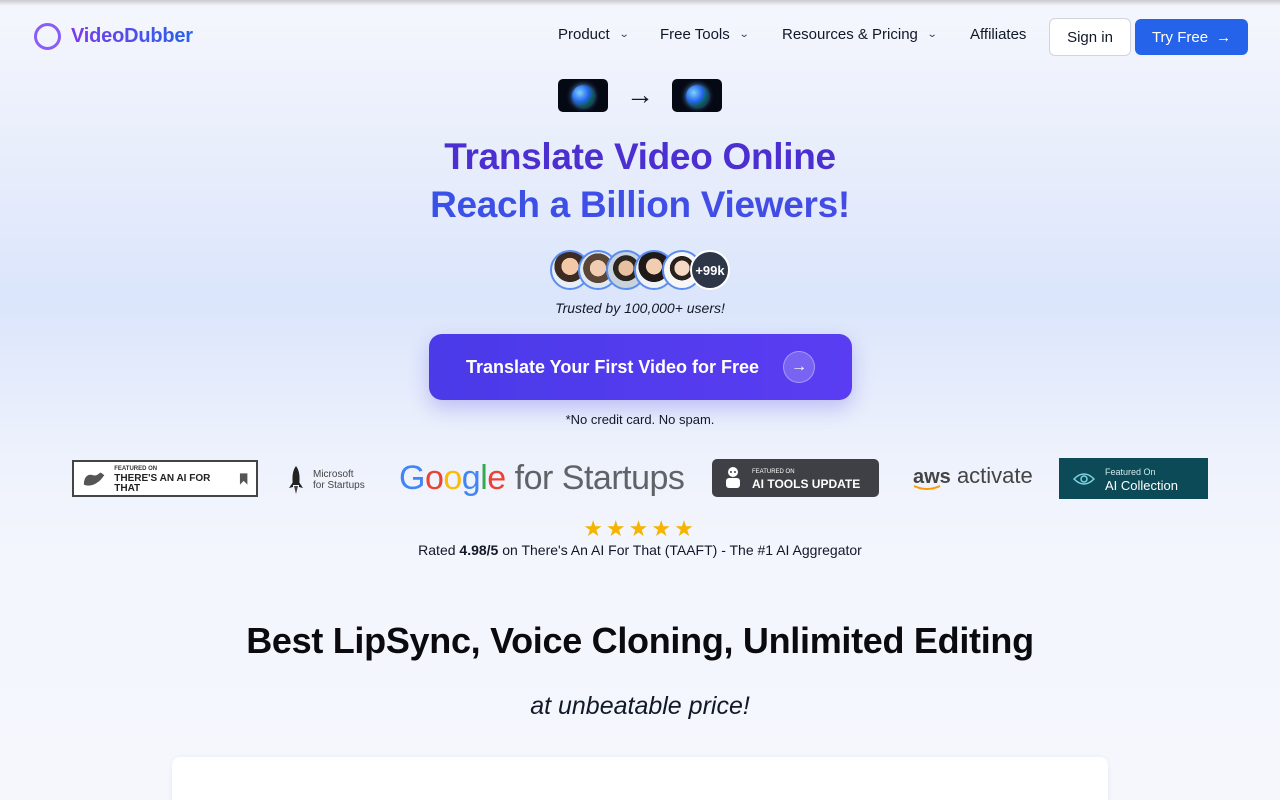 Image resolution: width=1280 pixels, height=800 pixels. Describe the element at coordinates (640, 419) in the screenshot. I see `no-credit-card-note: *No credit card. No spam.` at that location.